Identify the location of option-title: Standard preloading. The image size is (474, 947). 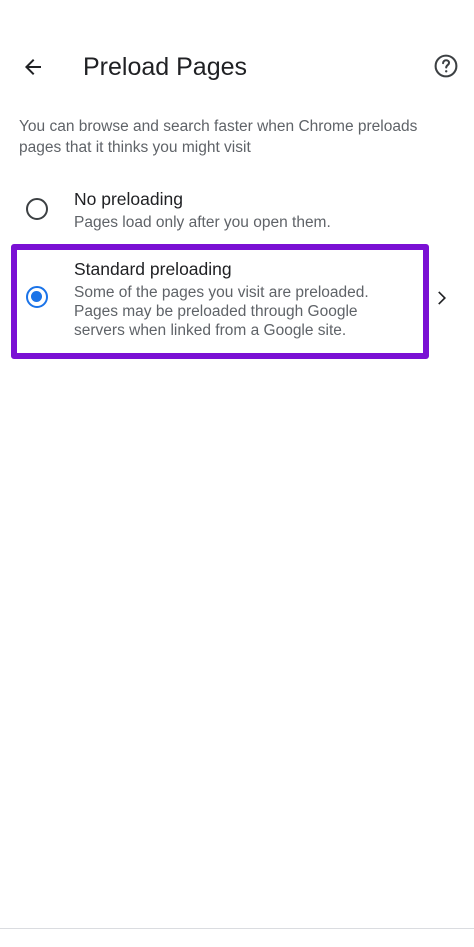
(153, 269).